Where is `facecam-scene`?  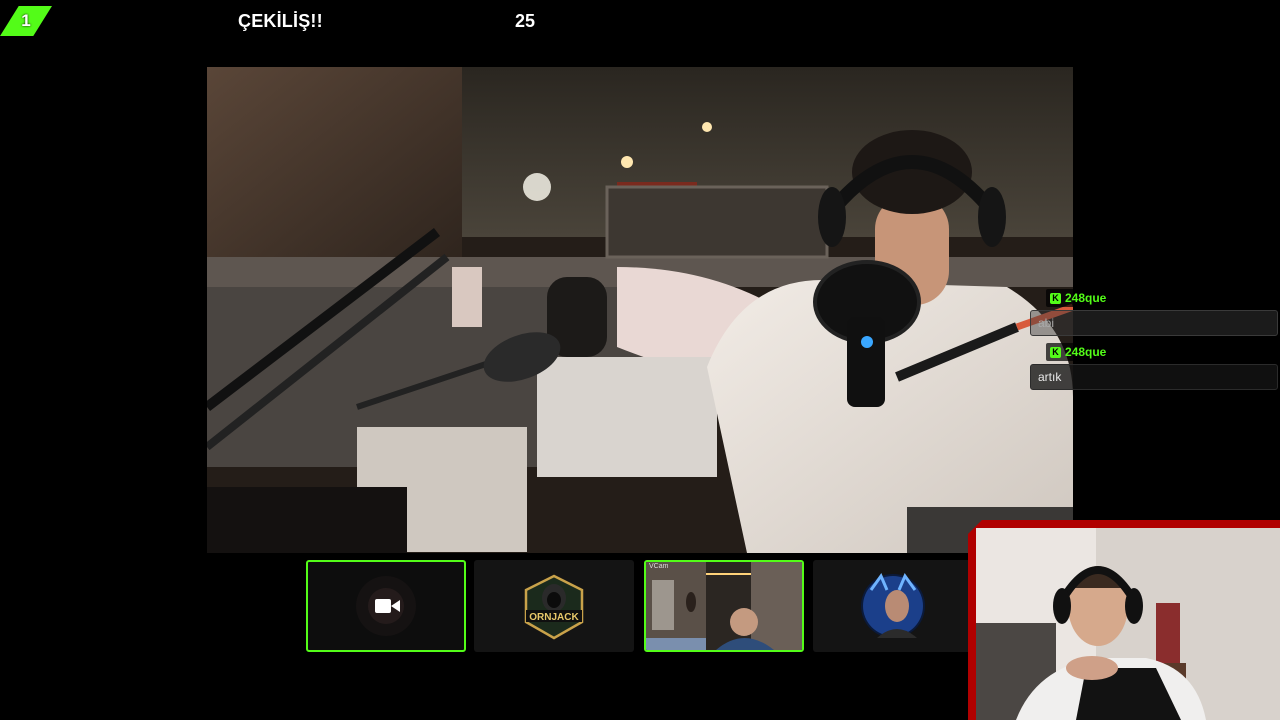 facecam-scene is located at coordinates (1128, 624).